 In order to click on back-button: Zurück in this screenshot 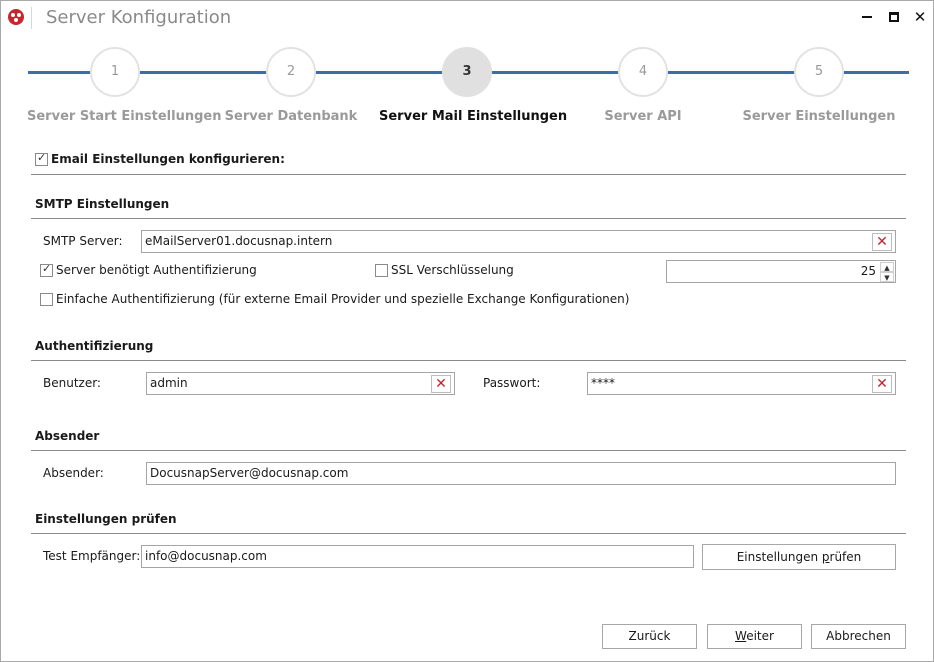, I will do `click(649, 636)`.